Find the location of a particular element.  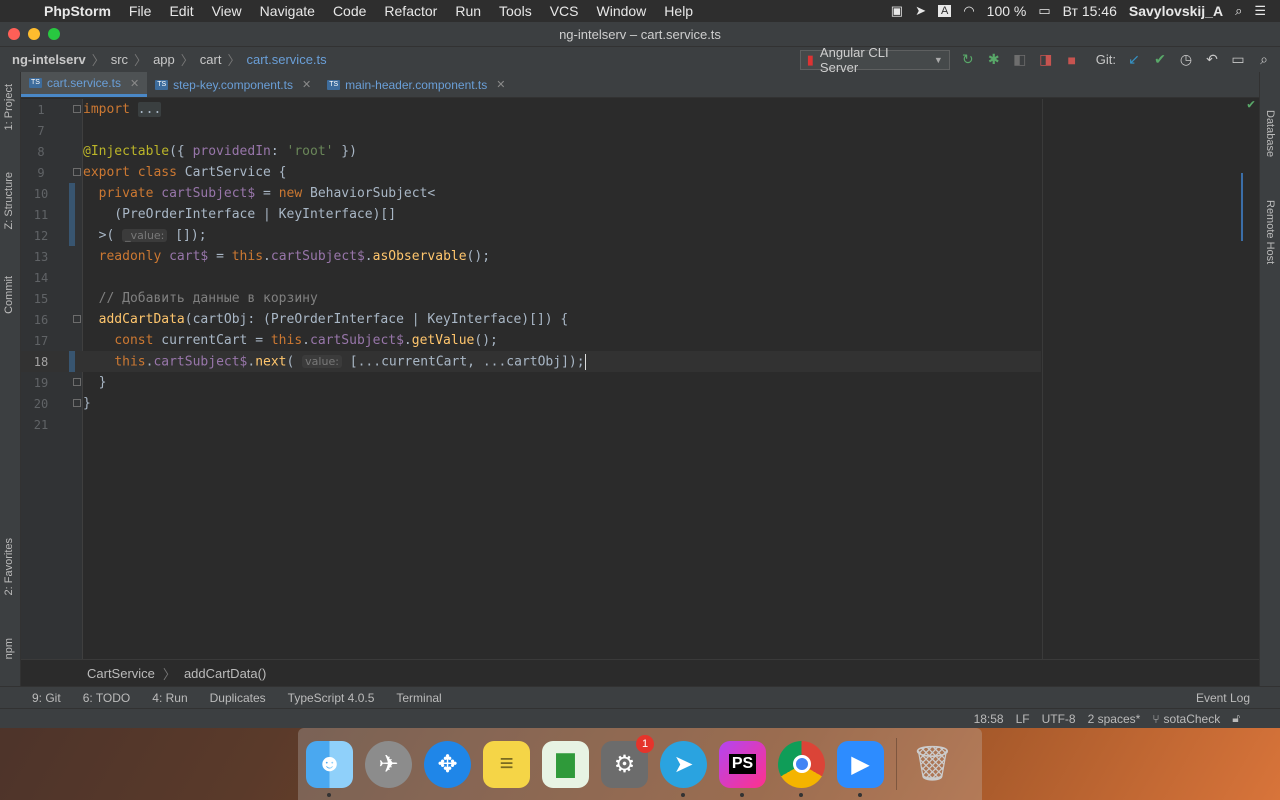

nav-crumb-file: cart.service.ts is located at coordinates (288, 59).